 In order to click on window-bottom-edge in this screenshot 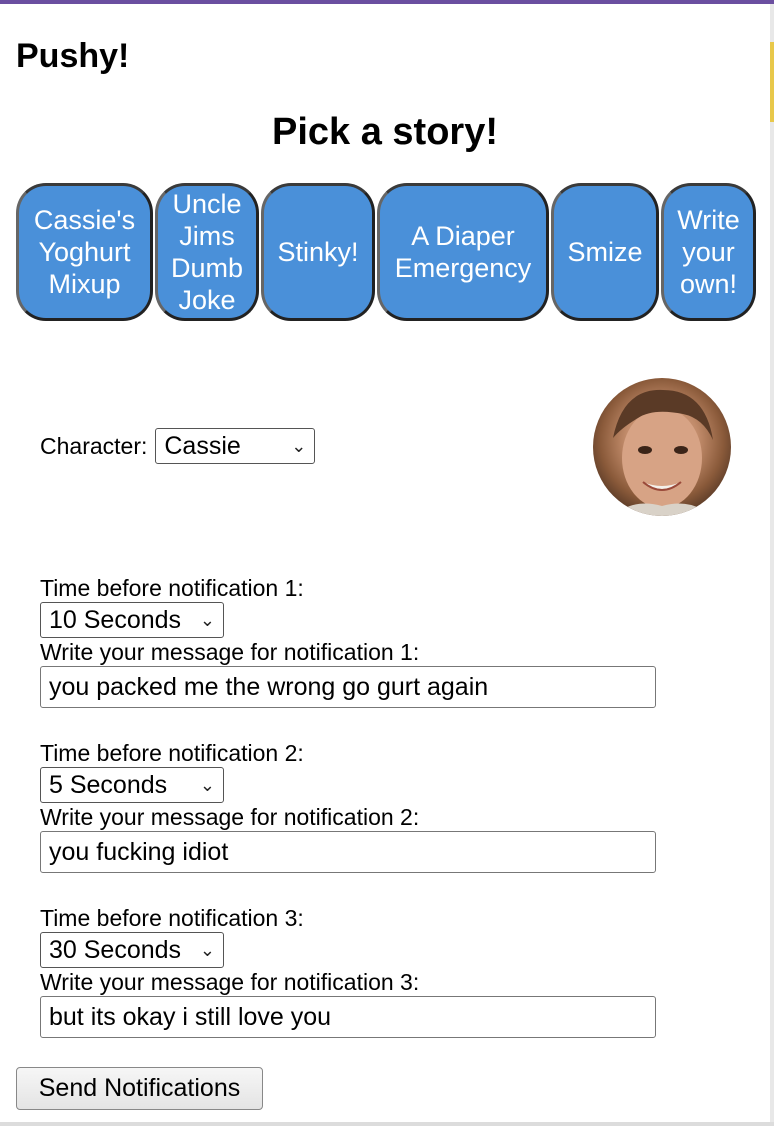, I will do `click(387, 1124)`.